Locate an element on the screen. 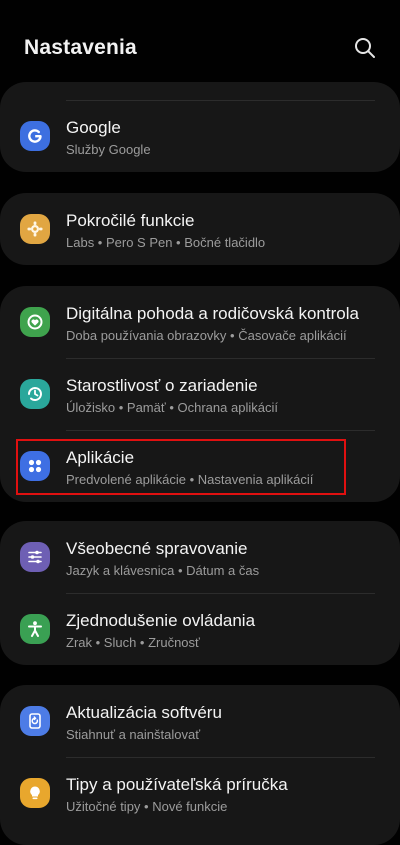 The height and width of the screenshot is (845, 400). settings-item-google: Google Služby Google is located at coordinates (200, 136).